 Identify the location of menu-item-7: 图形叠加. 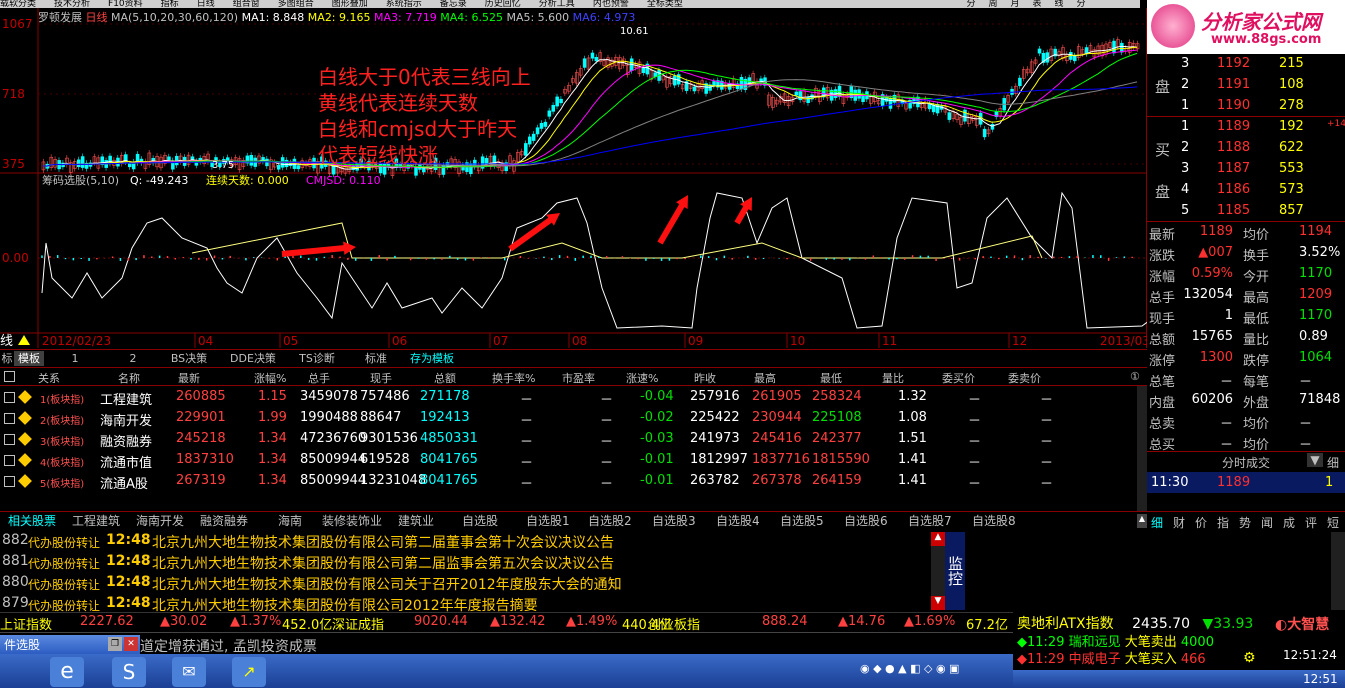
(350, 4).